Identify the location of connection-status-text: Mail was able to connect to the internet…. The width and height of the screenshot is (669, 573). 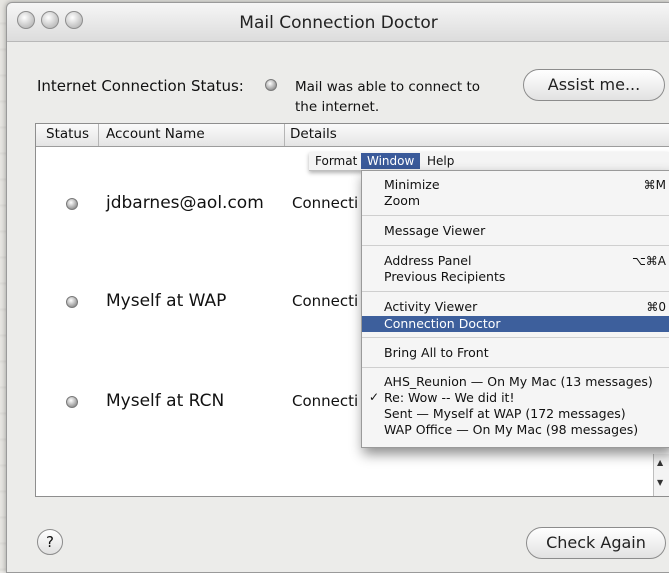
(410, 97).